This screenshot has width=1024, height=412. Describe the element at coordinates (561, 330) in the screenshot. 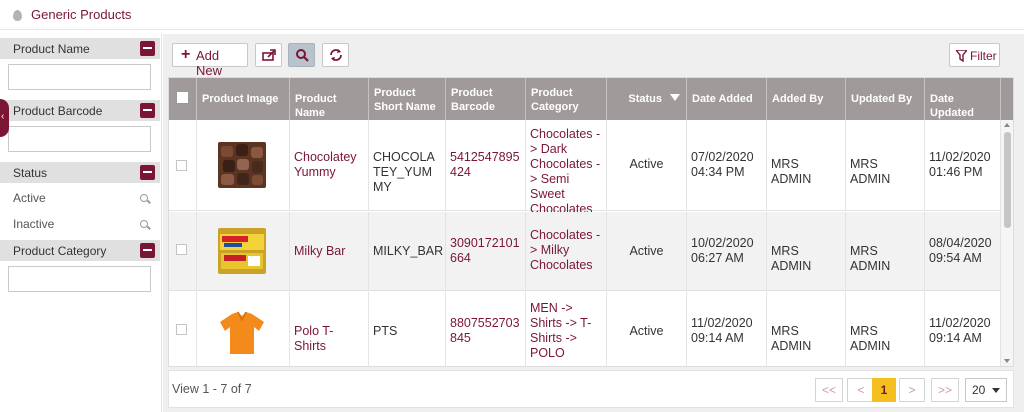

I see `category-text: MEN -> Shirts -> T-Shirts -> POLO` at that location.